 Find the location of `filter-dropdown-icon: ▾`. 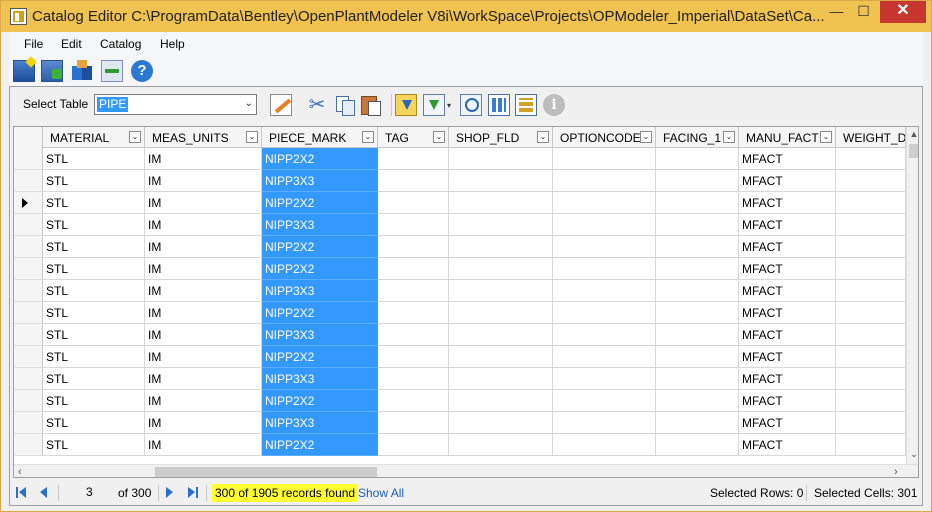

filter-dropdown-icon: ▾ is located at coordinates (449, 105).